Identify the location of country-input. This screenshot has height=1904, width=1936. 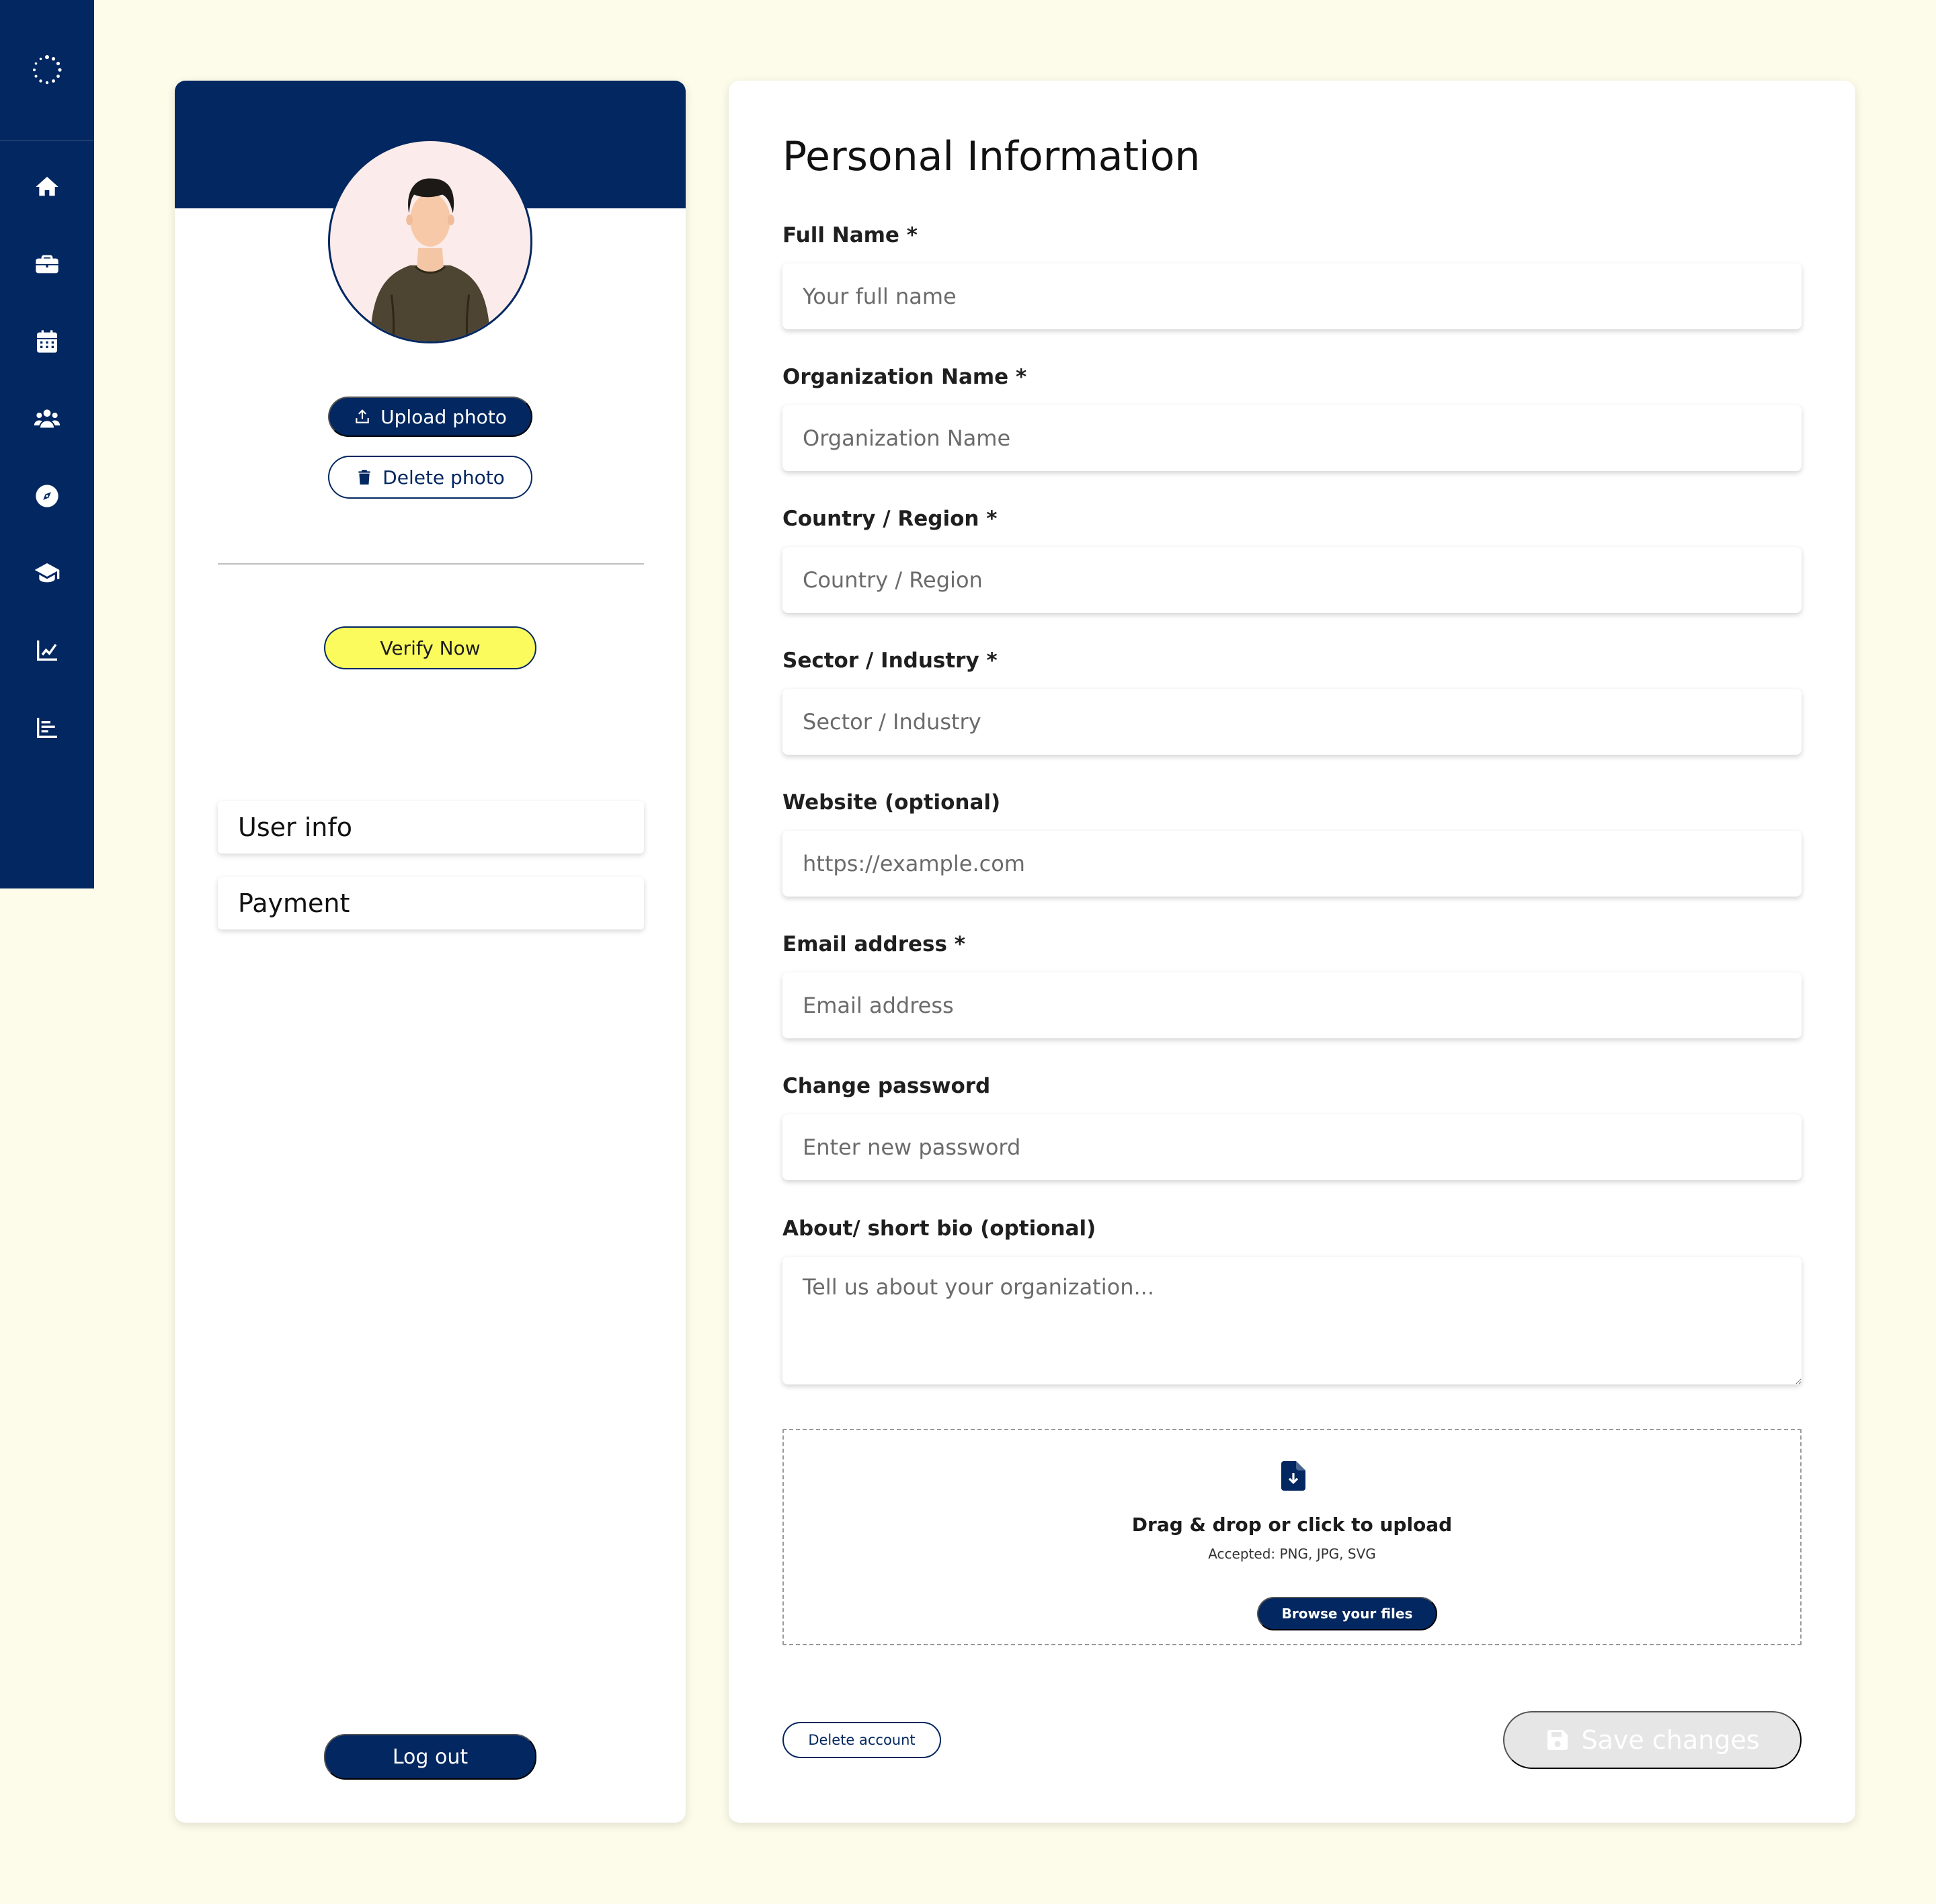
(1292, 580).